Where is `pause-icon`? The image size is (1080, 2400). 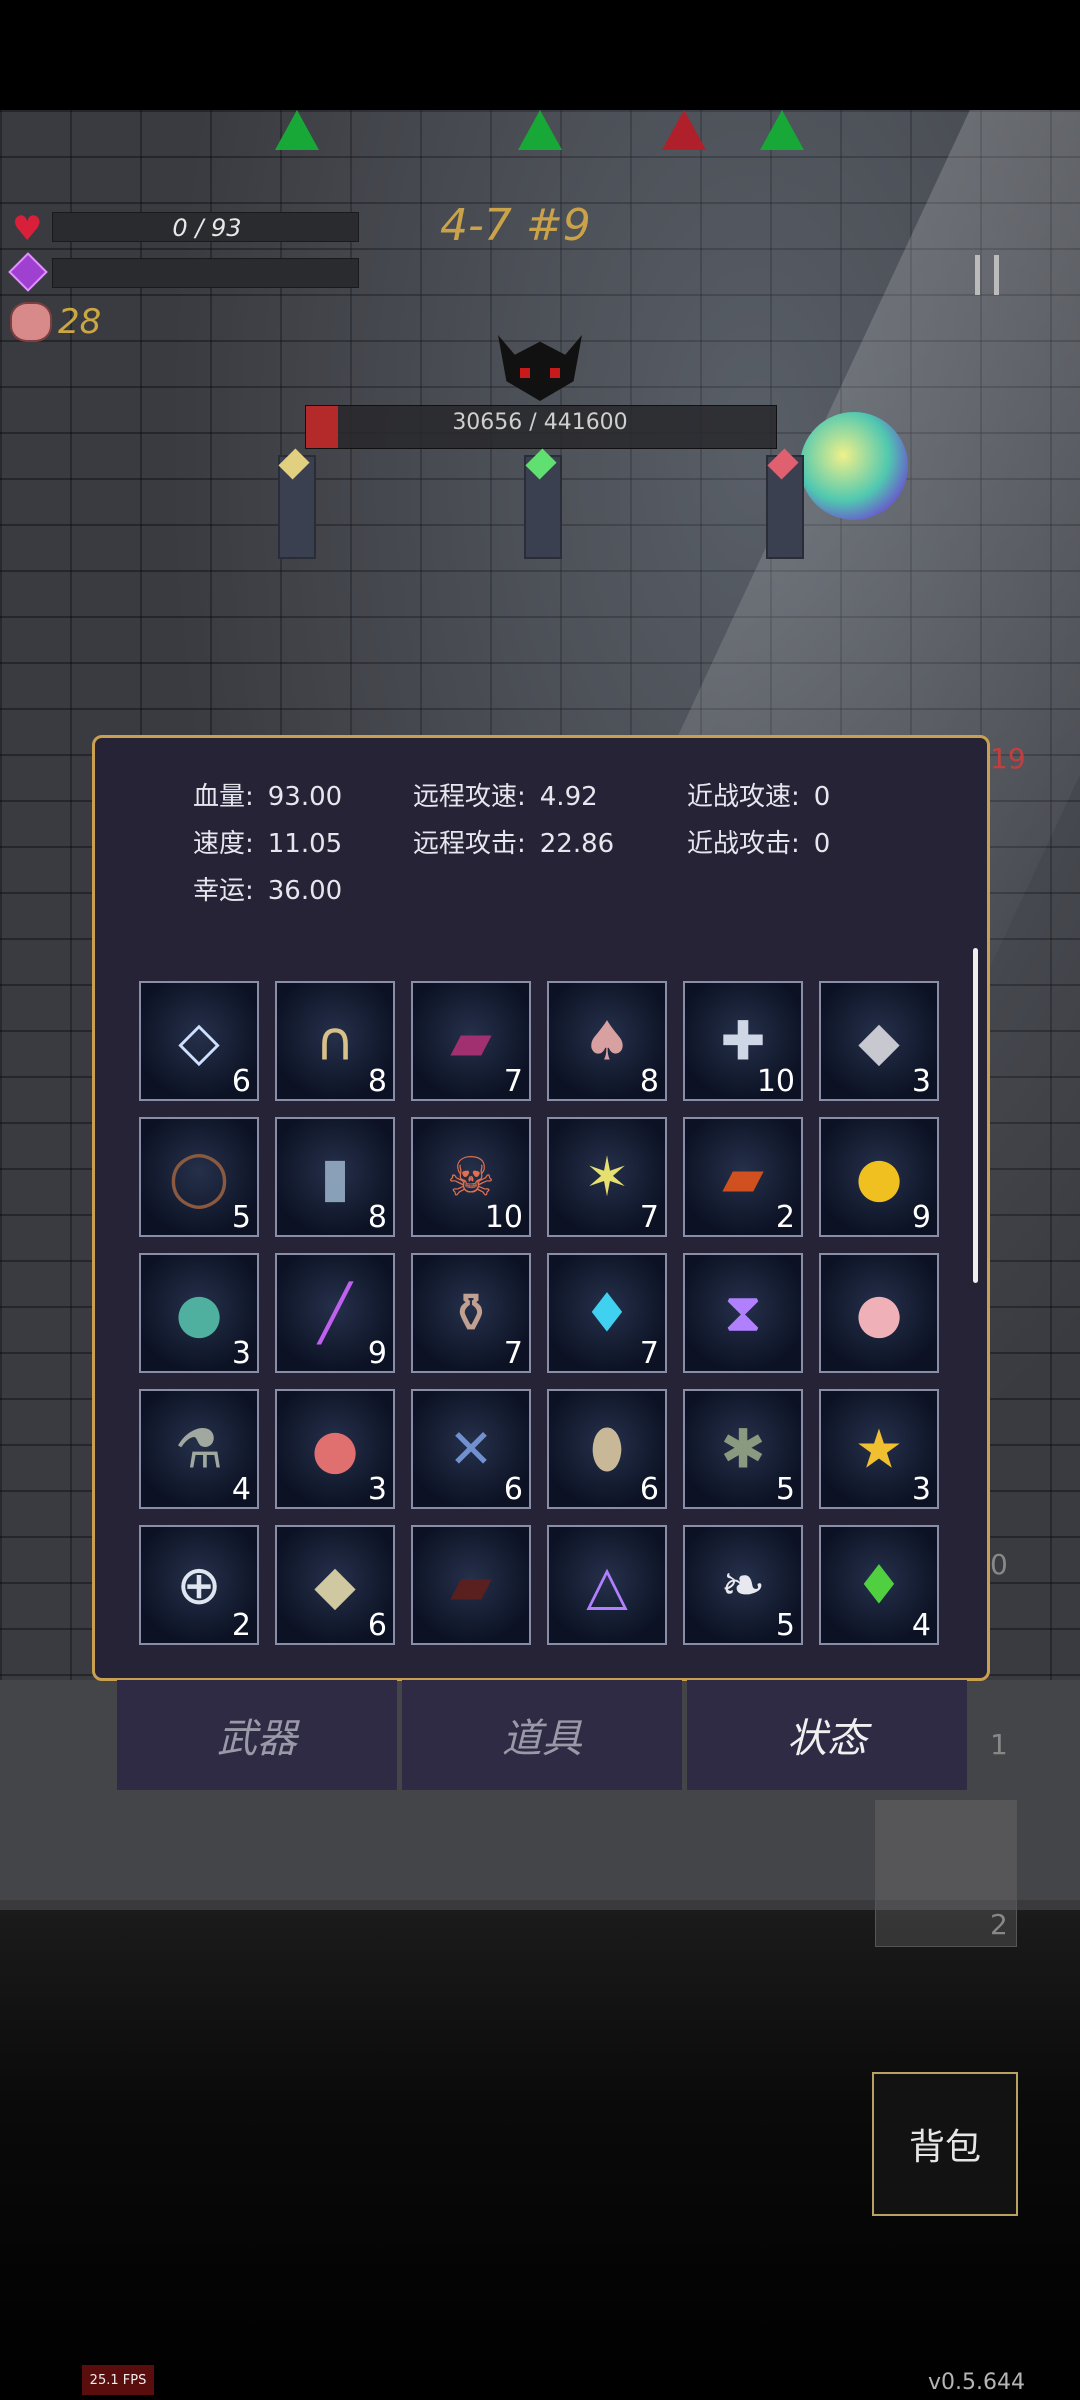 pause-icon is located at coordinates (987, 275).